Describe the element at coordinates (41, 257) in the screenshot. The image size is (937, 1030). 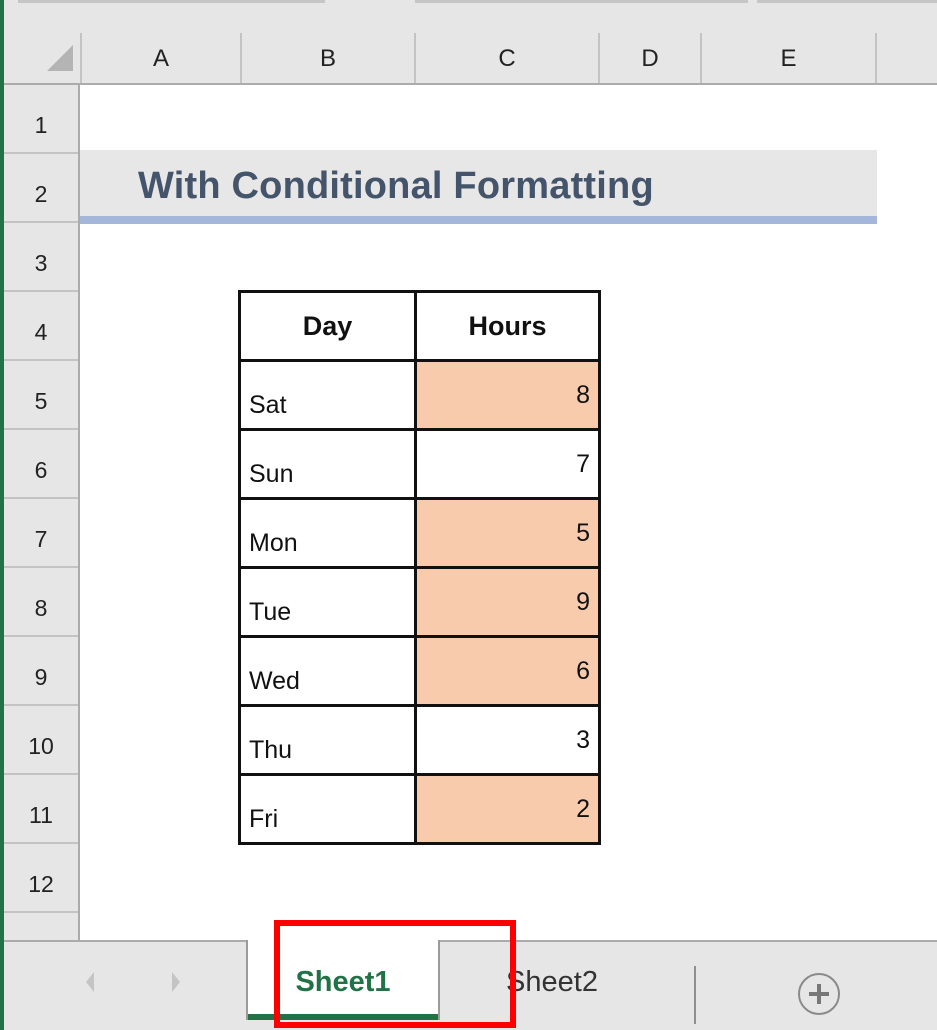
I see `row-header-3: 3` at that location.